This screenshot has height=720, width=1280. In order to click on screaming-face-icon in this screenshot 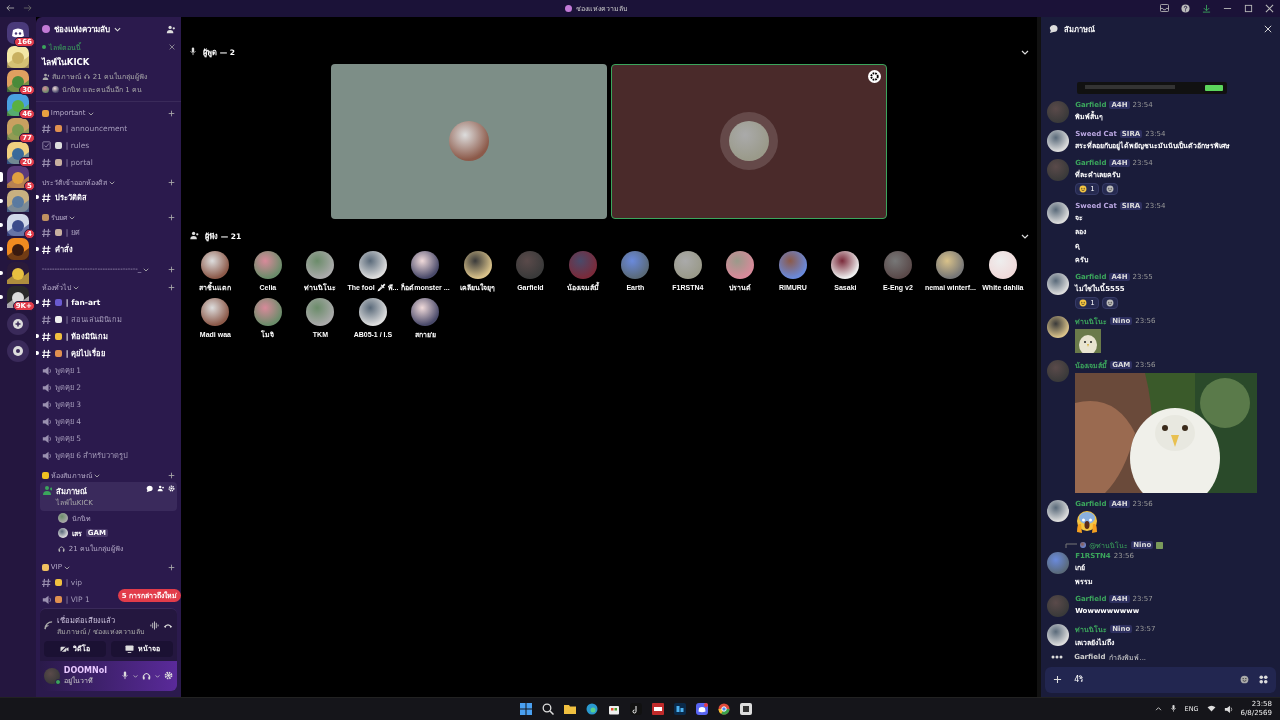, I will do `click(1087, 521)`.